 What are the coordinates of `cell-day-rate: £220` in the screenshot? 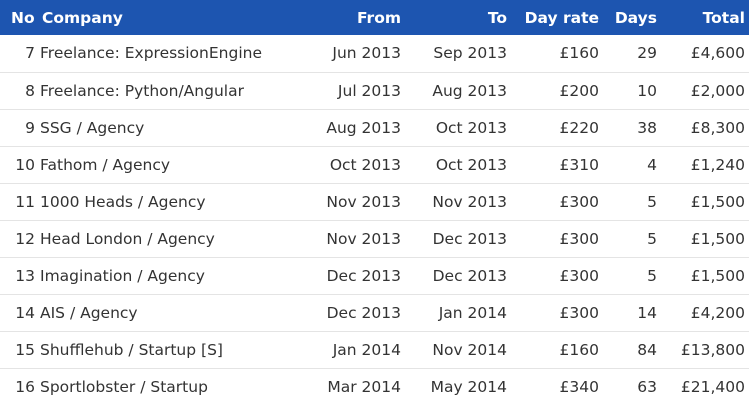 It's located at (553, 127).